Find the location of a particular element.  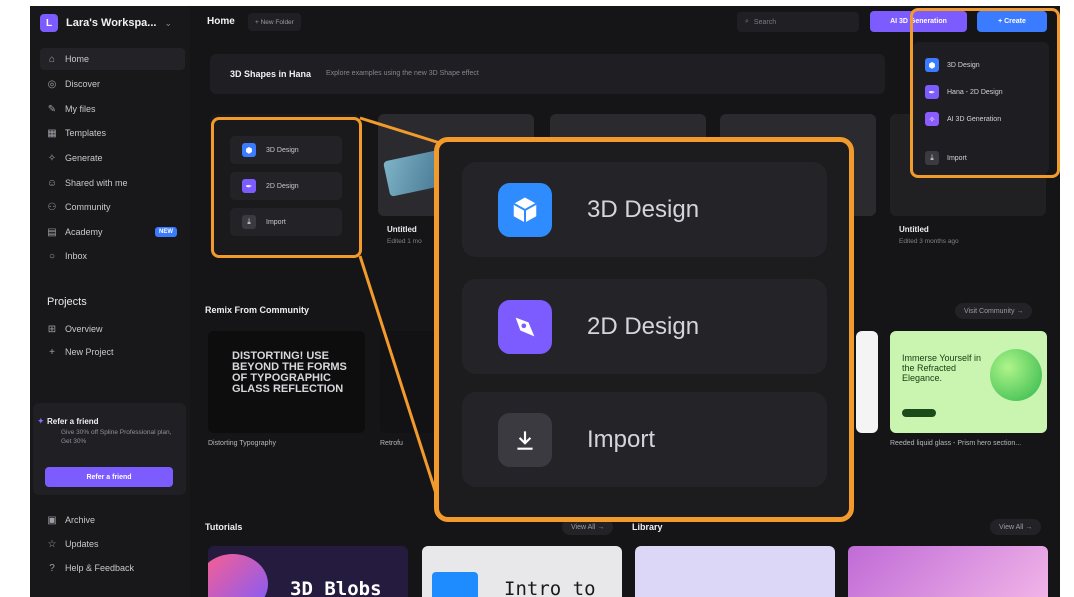

blob-shape is located at coordinates (238, 575).